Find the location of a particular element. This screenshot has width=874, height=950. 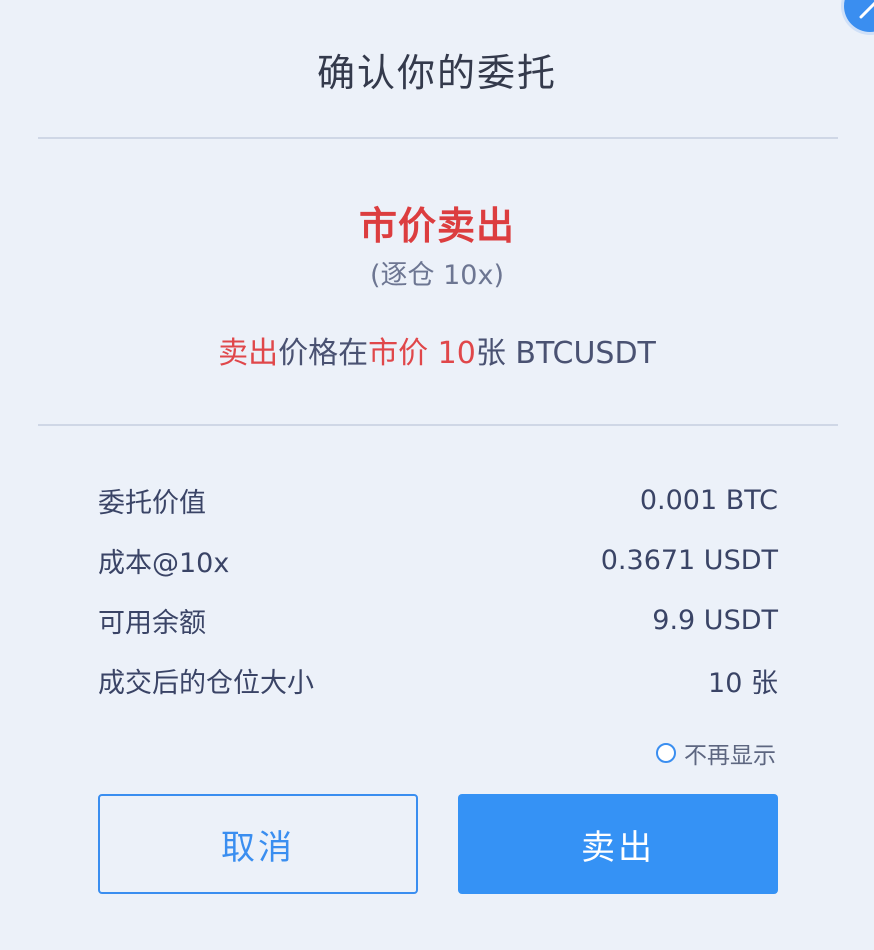

divider-middle is located at coordinates (438, 425).